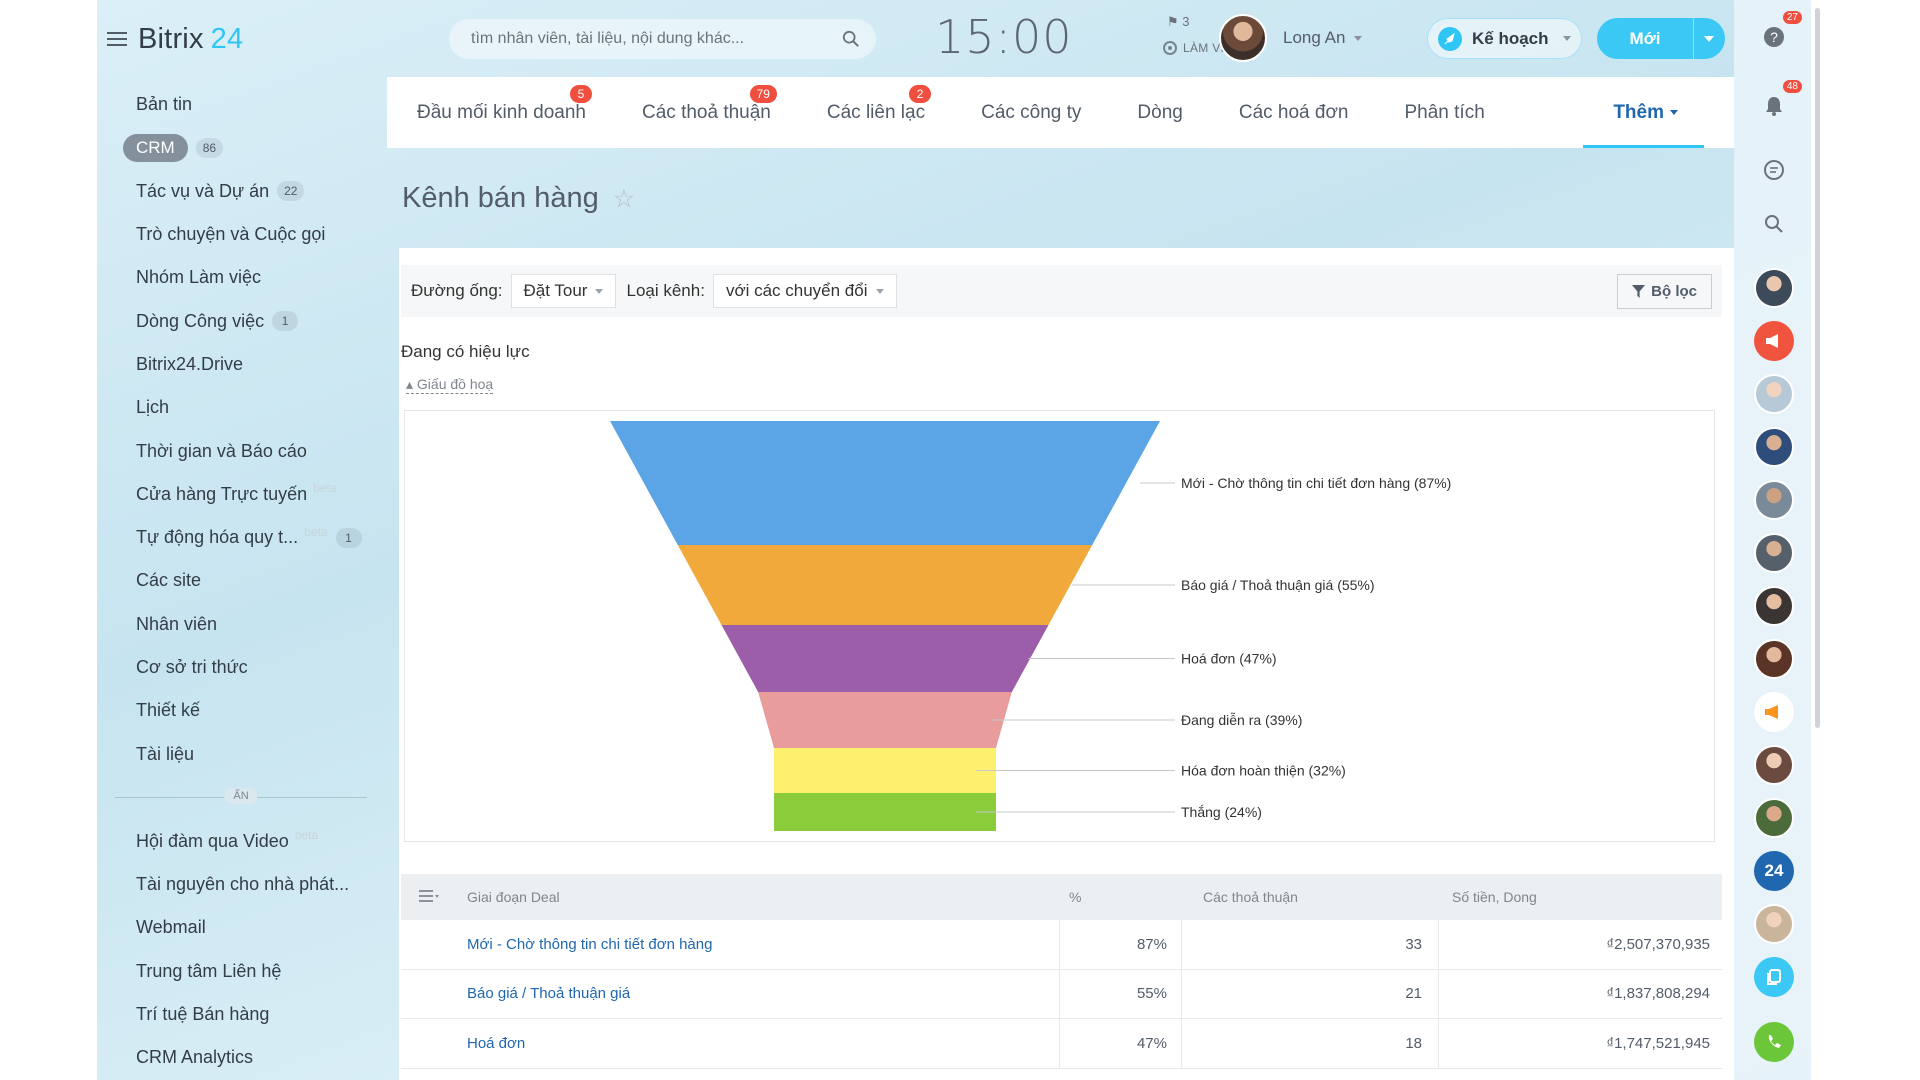 This screenshot has width=1920, height=1080. I want to click on search-input, so click(651, 39).